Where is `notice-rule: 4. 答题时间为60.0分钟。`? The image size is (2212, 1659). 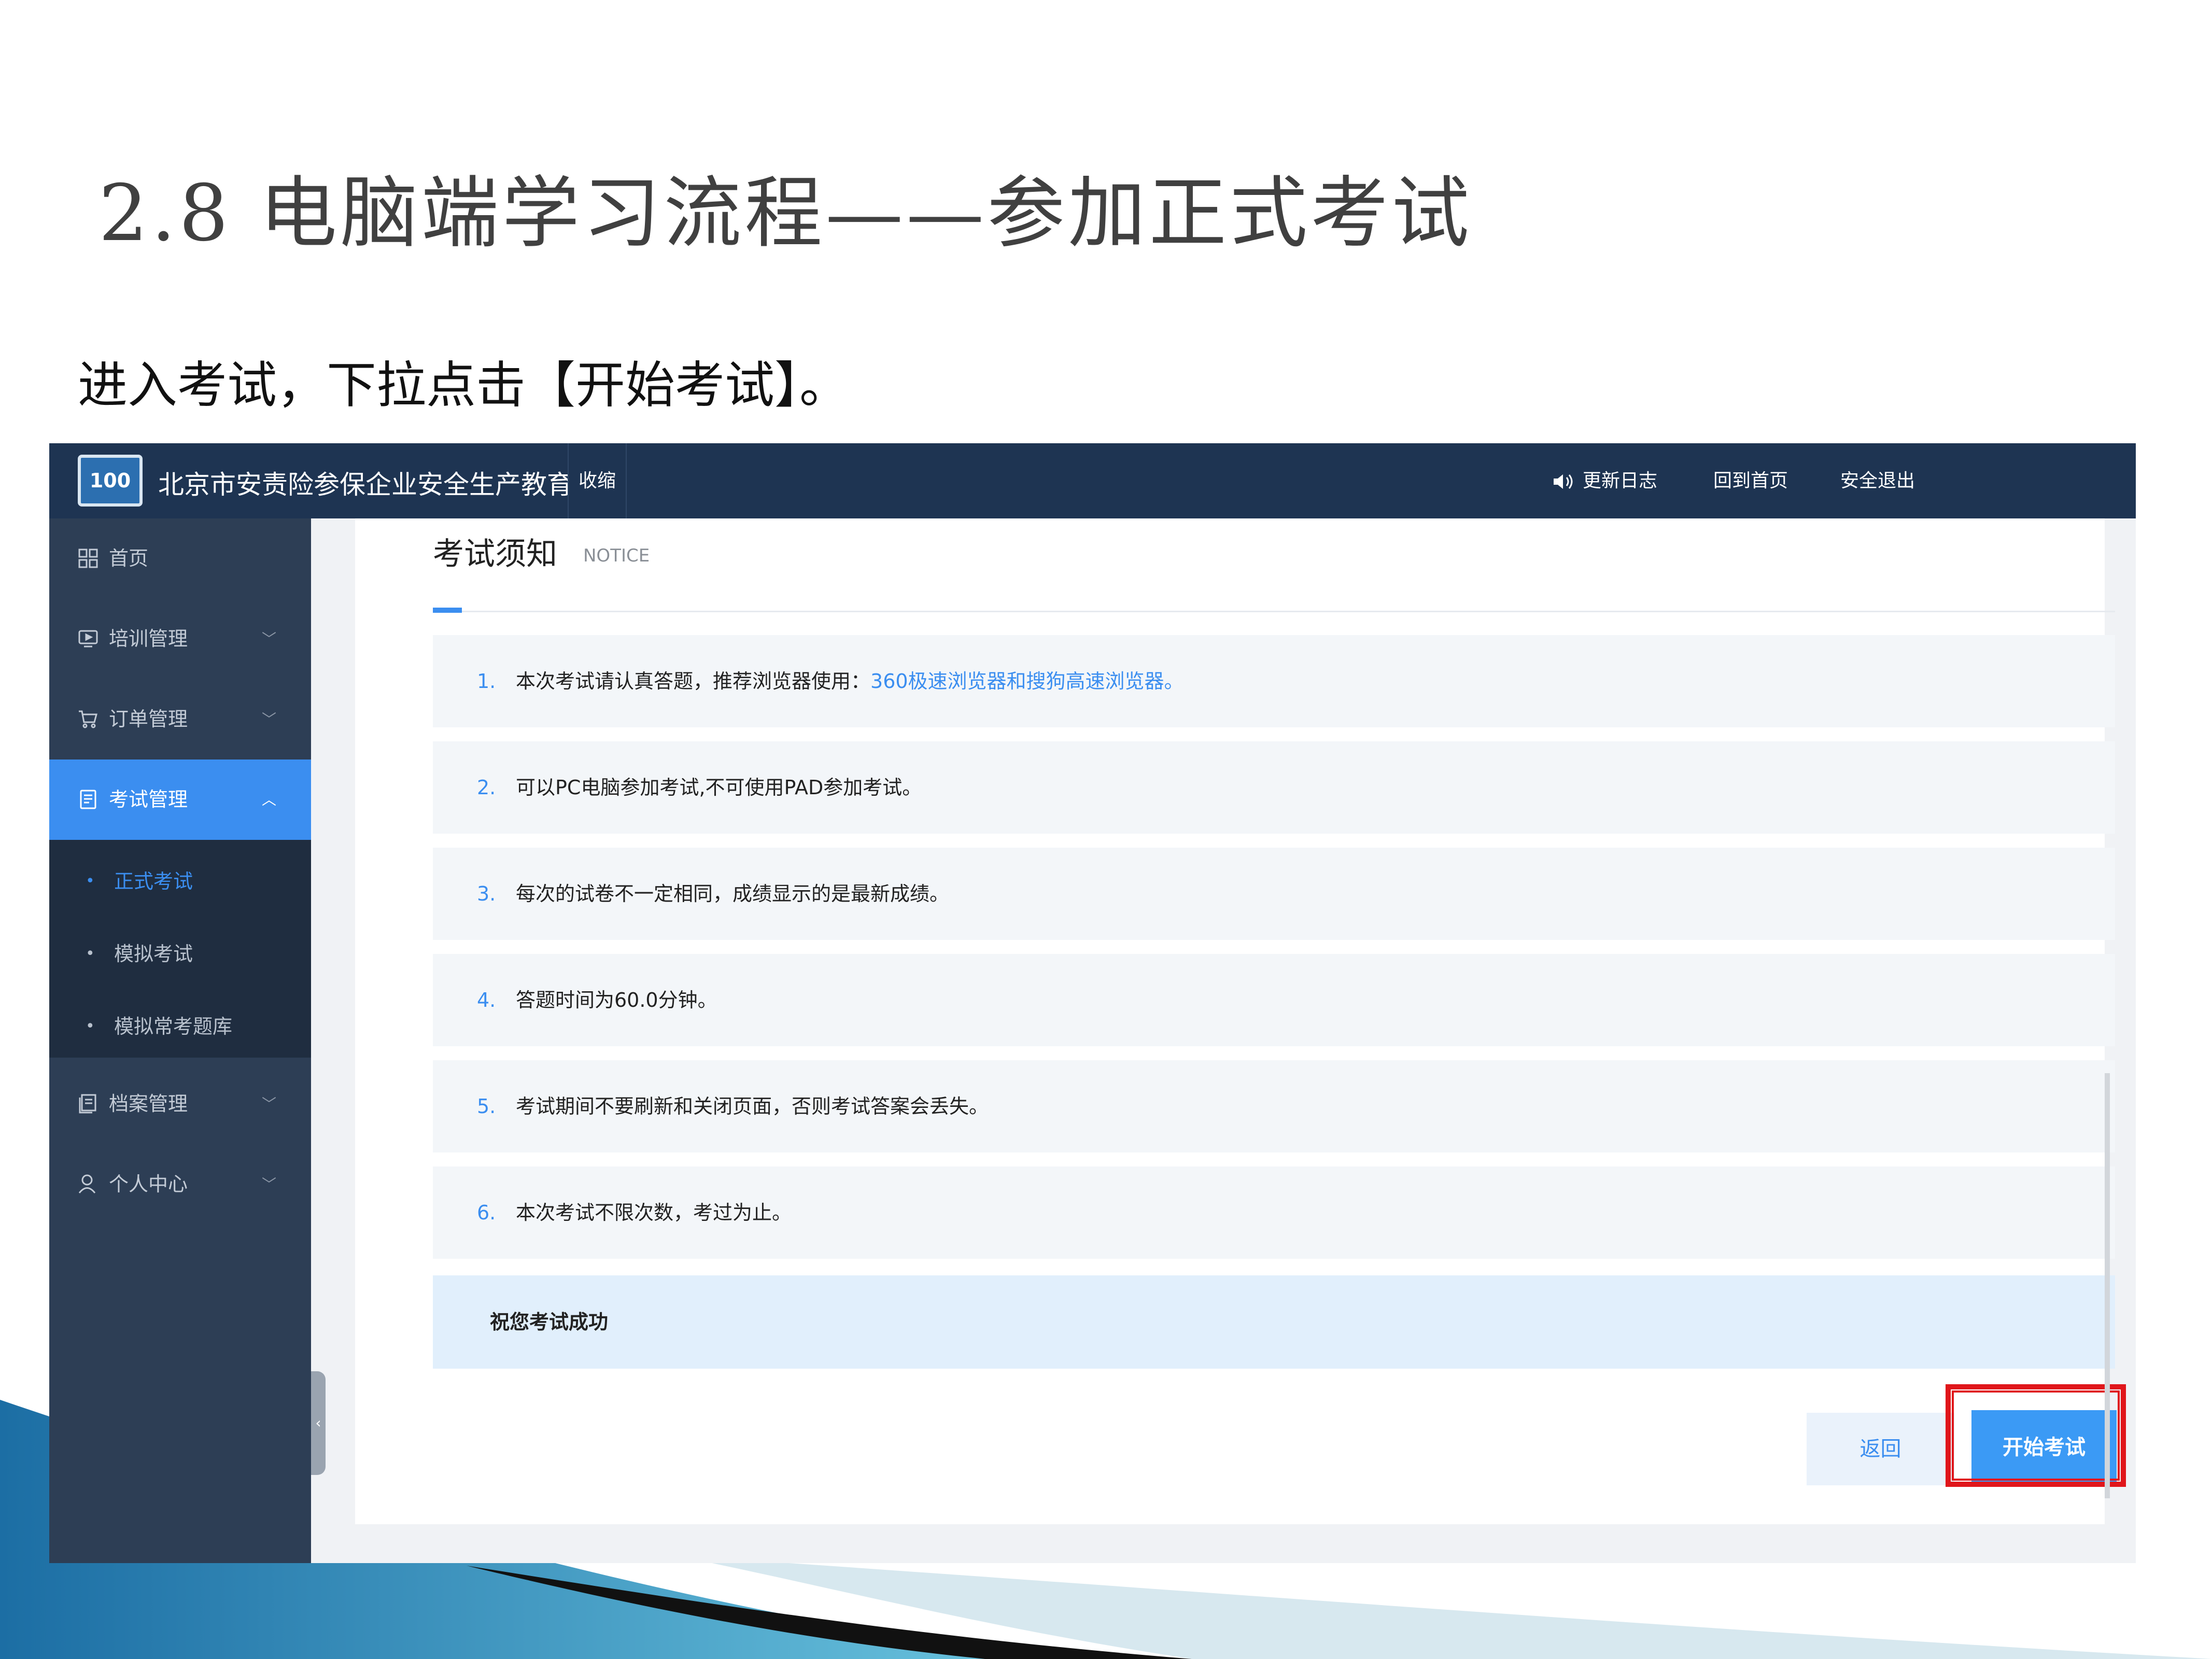
notice-rule: 4. 答题时间为60.0分钟。 is located at coordinates (1274, 1000).